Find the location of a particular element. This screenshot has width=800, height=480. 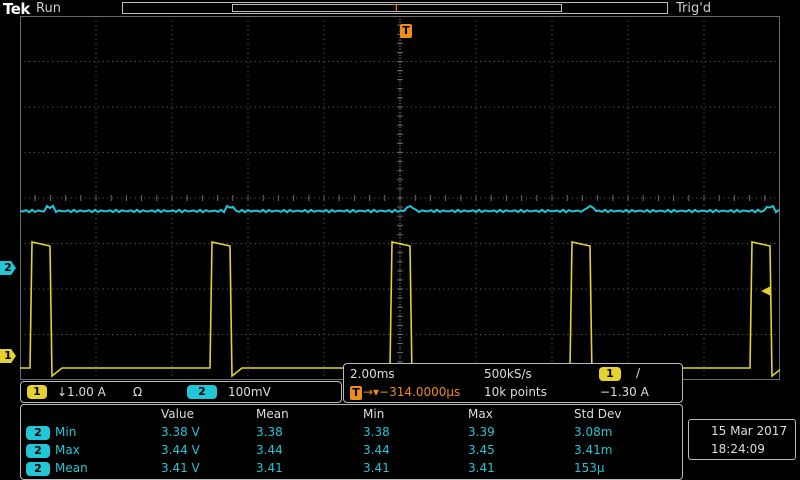

run-state: Run is located at coordinates (48, 8).